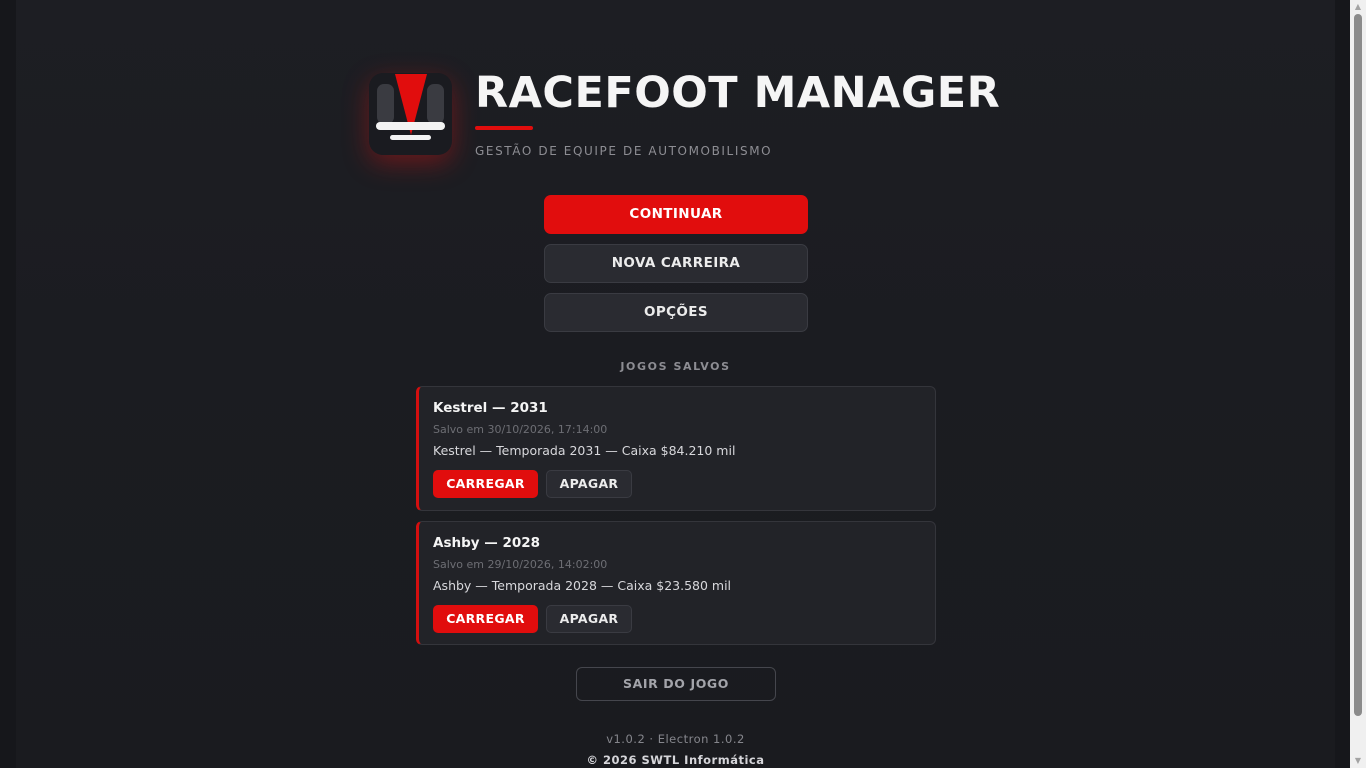  I want to click on copyright-text: © 2026 SWTL Informática, so click(675, 760).